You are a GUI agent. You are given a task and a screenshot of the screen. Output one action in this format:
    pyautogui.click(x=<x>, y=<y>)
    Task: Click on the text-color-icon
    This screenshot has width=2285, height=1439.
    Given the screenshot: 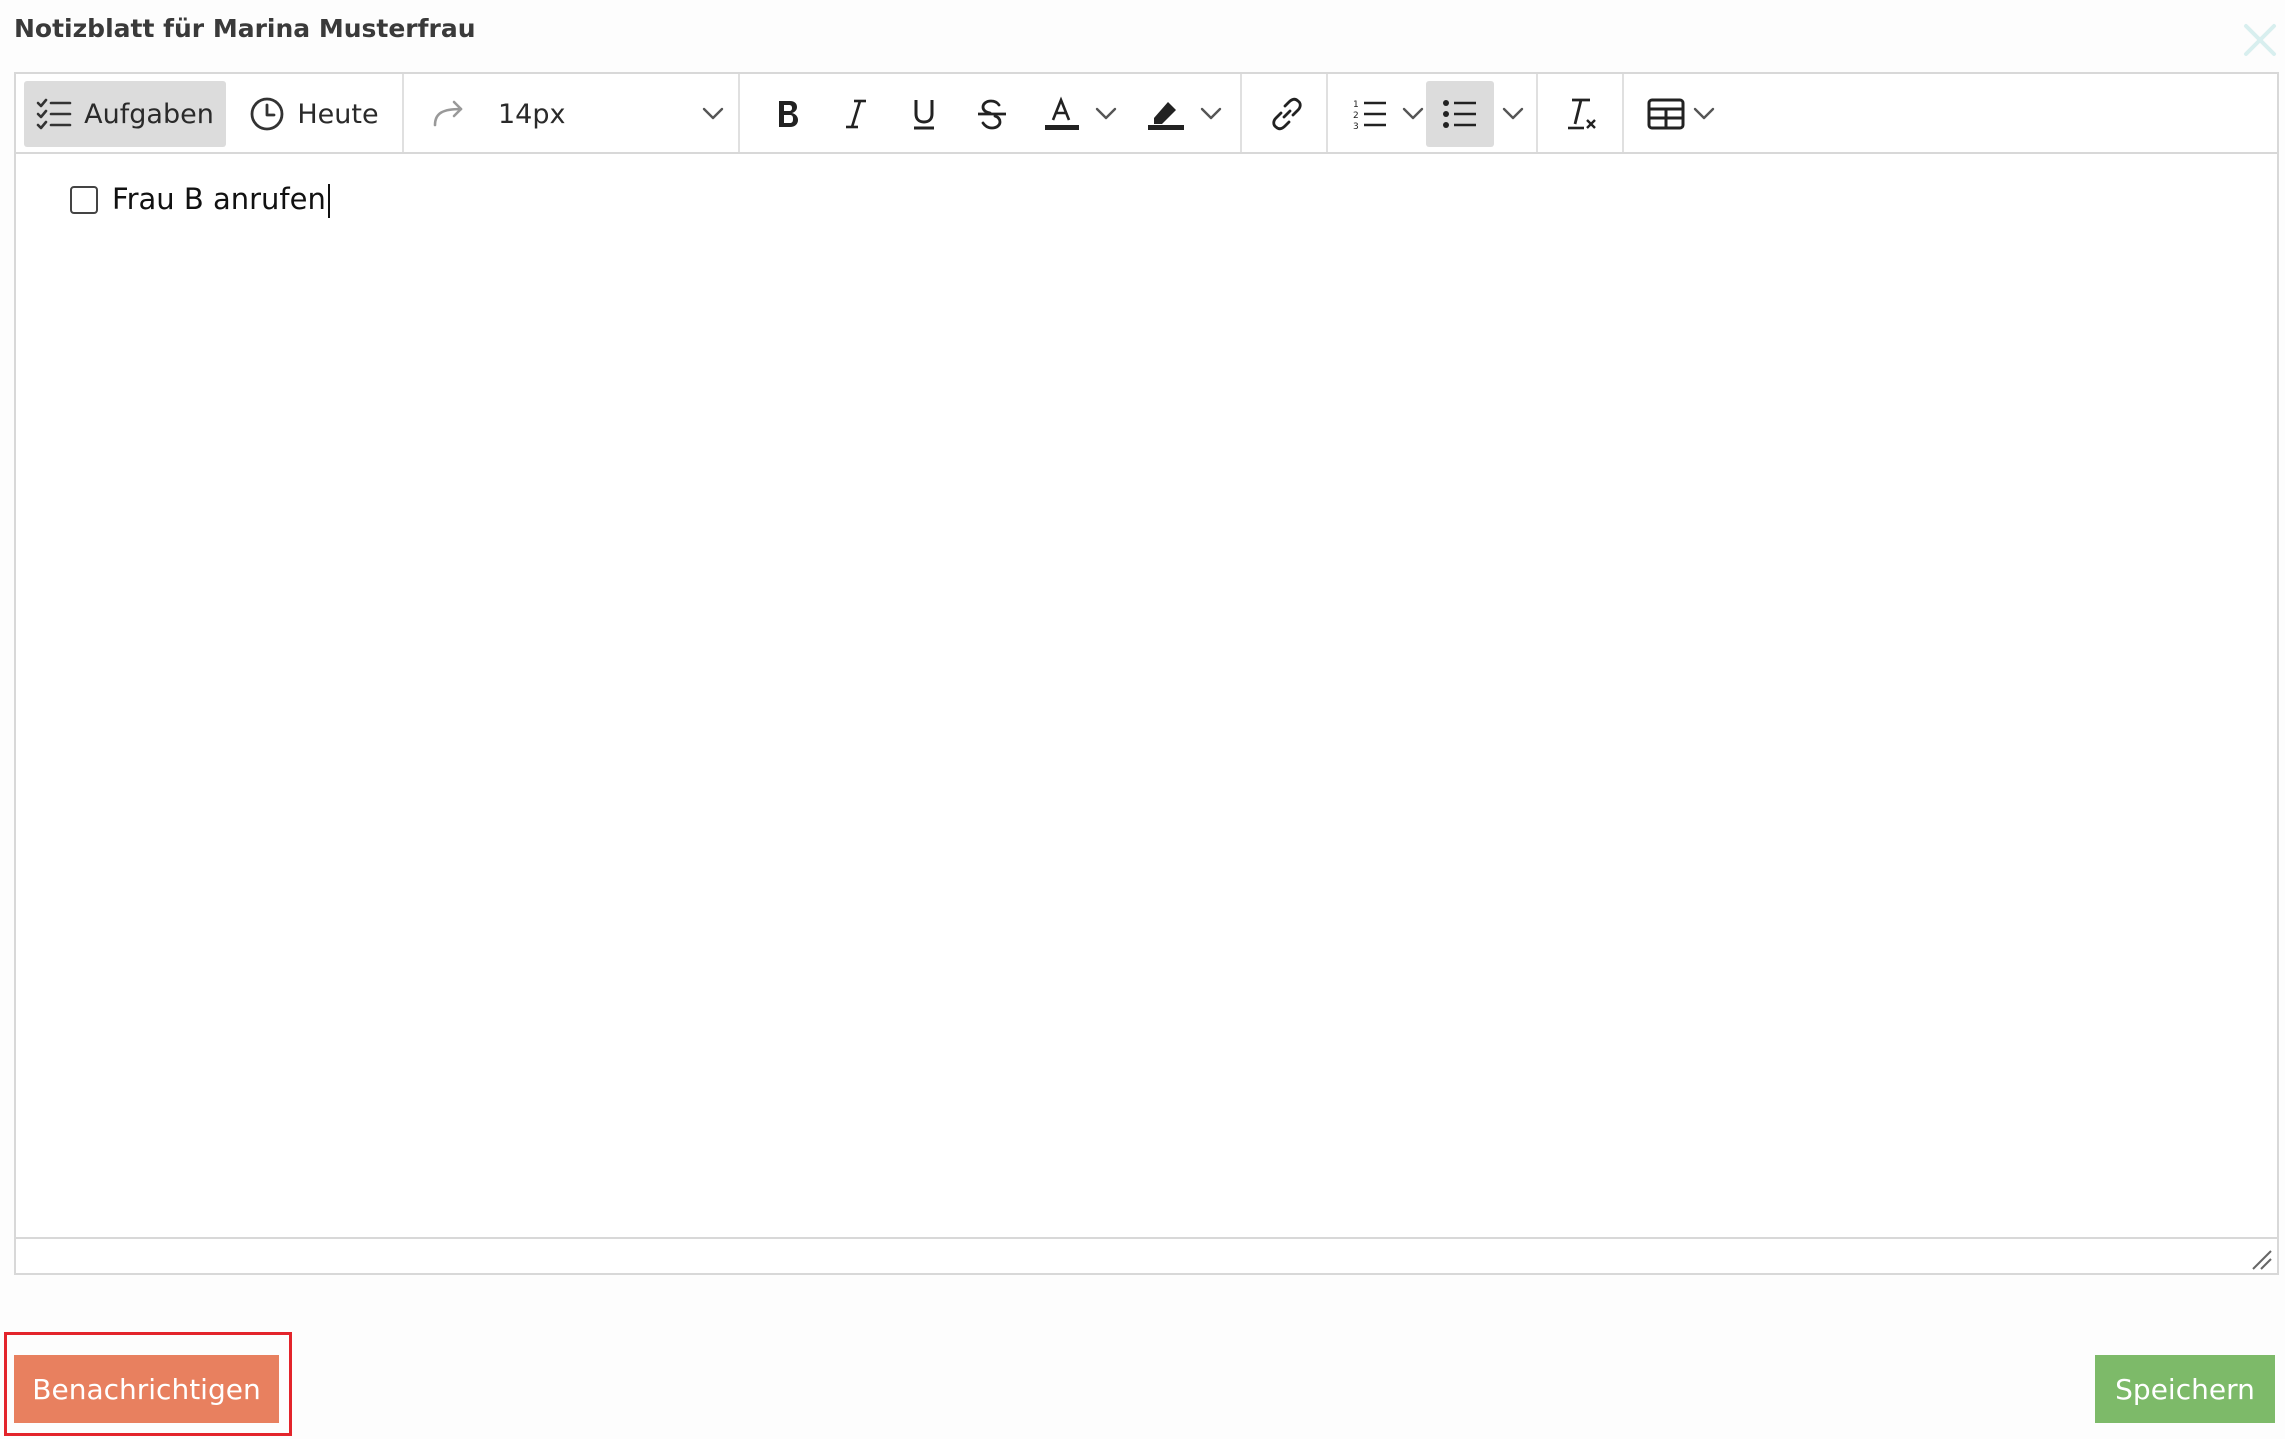 What is the action you would take?
    pyautogui.click(x=1062, y=114)
    